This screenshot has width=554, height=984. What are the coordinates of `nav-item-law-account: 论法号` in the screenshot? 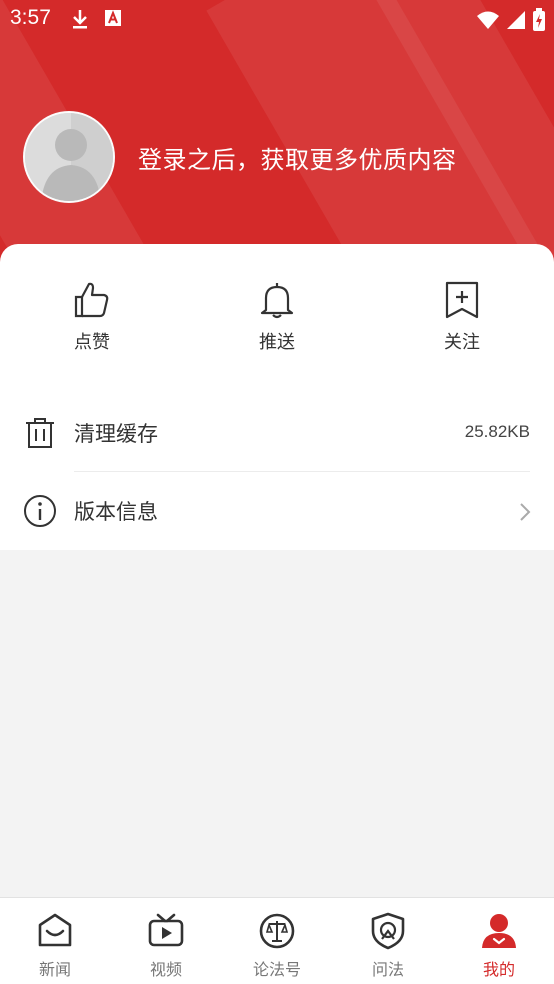 It's located at (277, 941).